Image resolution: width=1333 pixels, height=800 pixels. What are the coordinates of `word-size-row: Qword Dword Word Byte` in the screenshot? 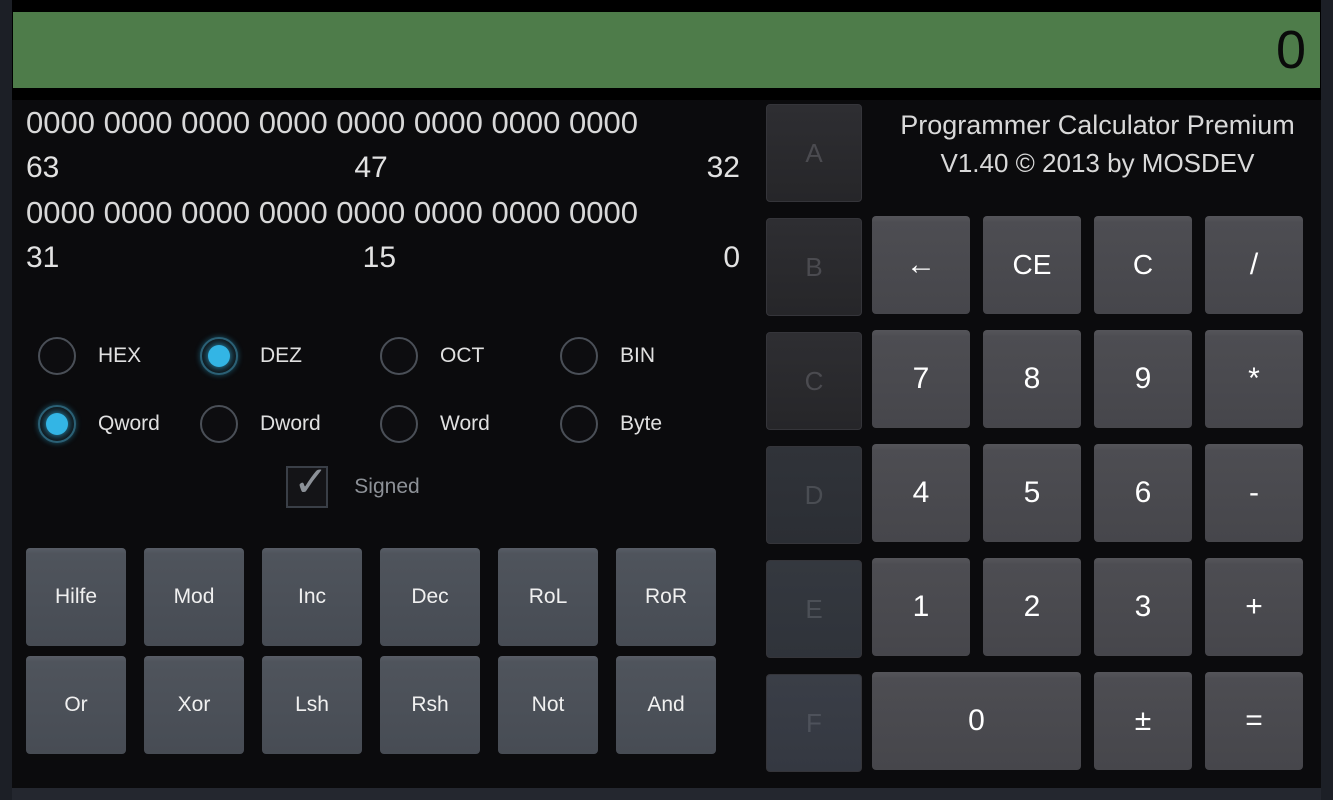 It's located at (383, 424).